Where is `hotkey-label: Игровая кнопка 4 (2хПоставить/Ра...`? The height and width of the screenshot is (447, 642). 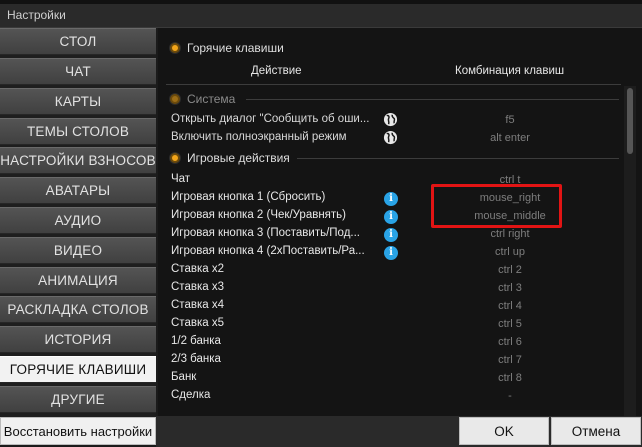 hotkey-label: Игровая кнопка 4 (2хПоставить/Ра... is located at coordinates (268, 251).